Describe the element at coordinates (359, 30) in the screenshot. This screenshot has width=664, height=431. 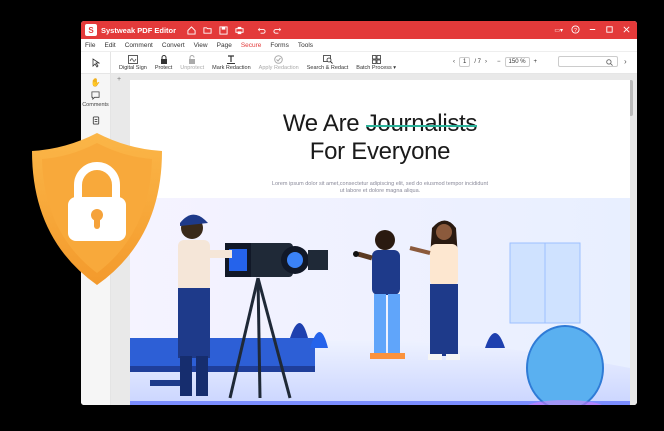
I see `title-bar: S Systweak PDF Editor ▭▾ ?` at that location.